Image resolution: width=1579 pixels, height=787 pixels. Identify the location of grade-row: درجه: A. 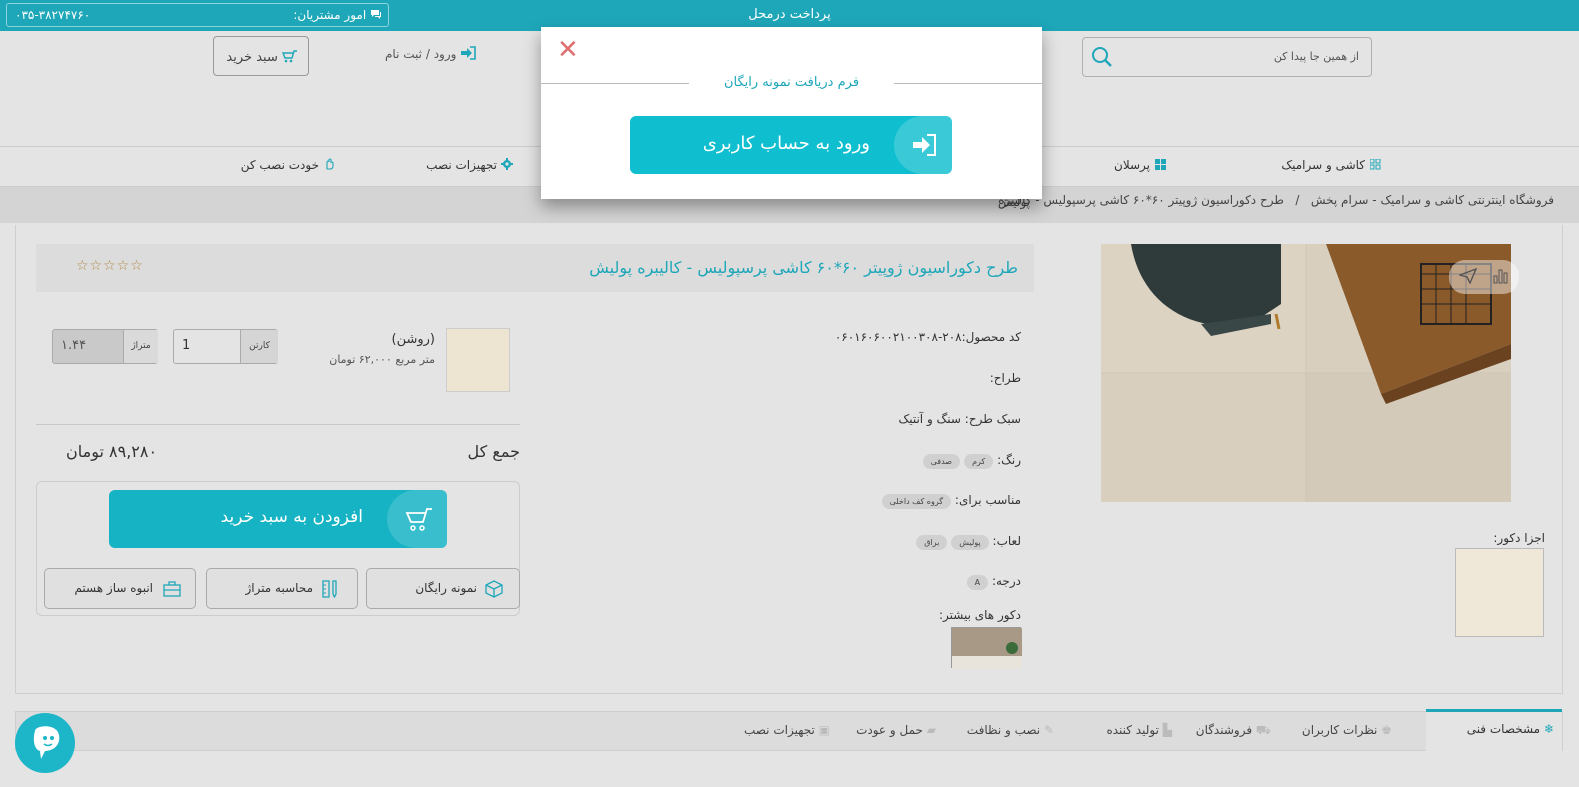
(992, 582).